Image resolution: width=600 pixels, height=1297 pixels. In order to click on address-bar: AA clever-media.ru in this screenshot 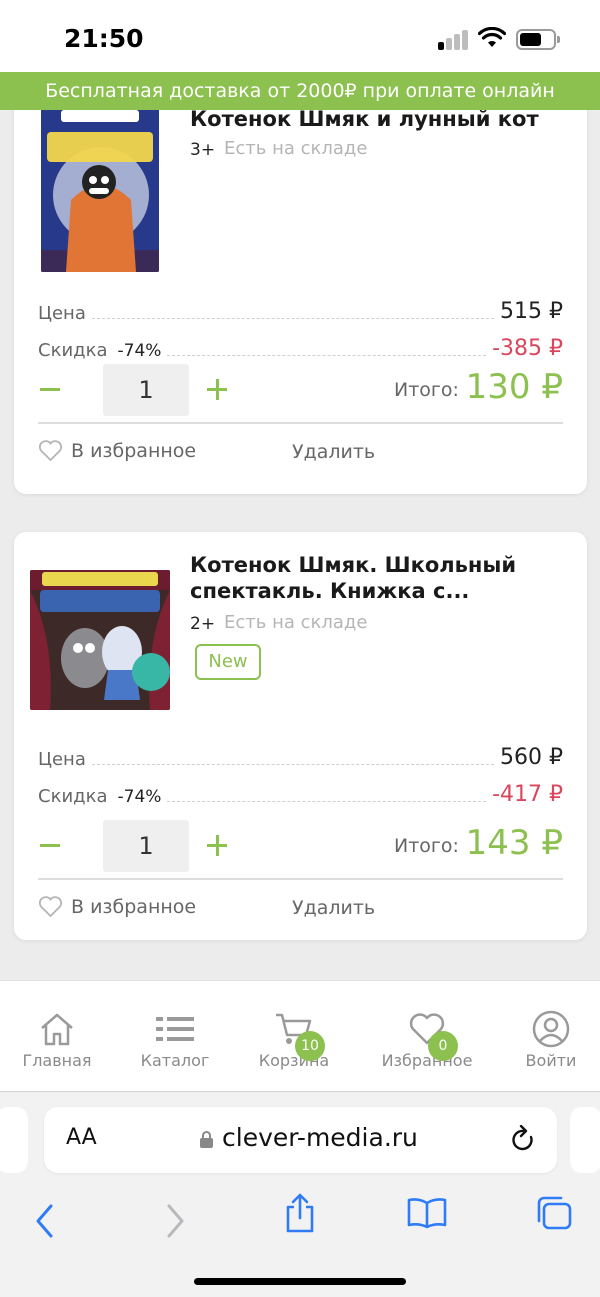, I will do `click(300, 1140)`.